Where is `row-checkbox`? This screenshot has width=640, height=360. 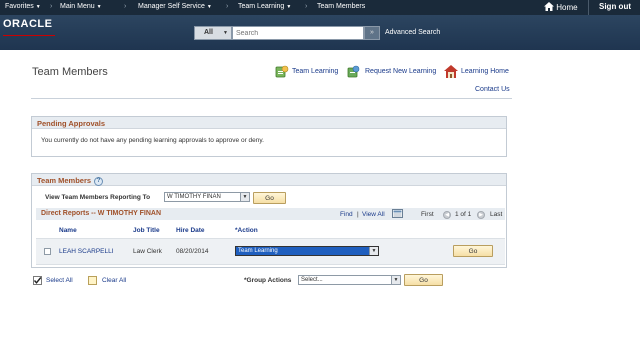
row-checkbox is located at coordinates (47, 251).